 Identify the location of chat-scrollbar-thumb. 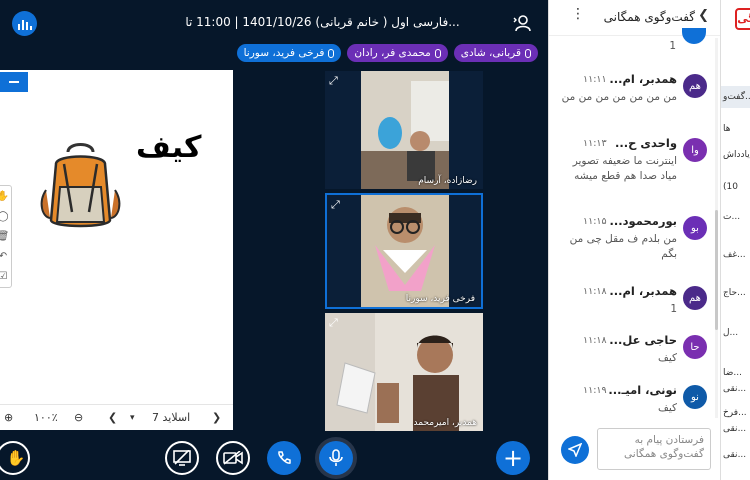
(716, 270).